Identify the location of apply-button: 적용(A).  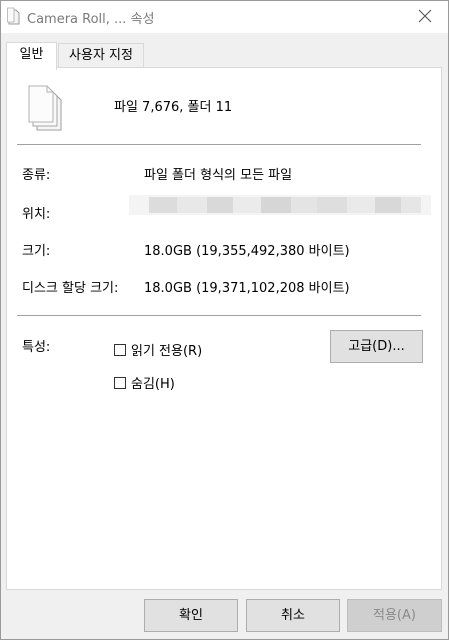
(394, 615).